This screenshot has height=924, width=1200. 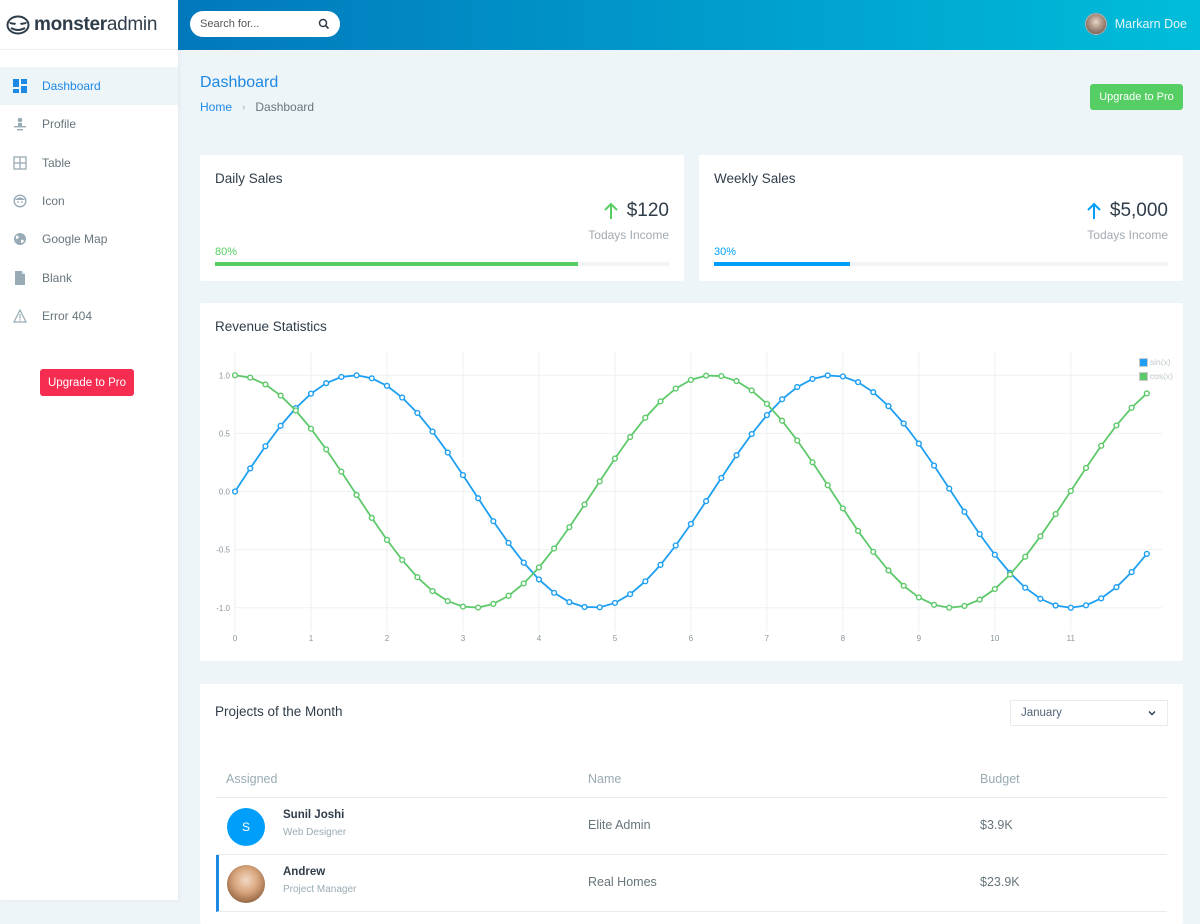 What do you see at coordinates (1000, 779) in the screenshot?
I see `column-header-budget: Budget` at bounding box center [1000, 779].